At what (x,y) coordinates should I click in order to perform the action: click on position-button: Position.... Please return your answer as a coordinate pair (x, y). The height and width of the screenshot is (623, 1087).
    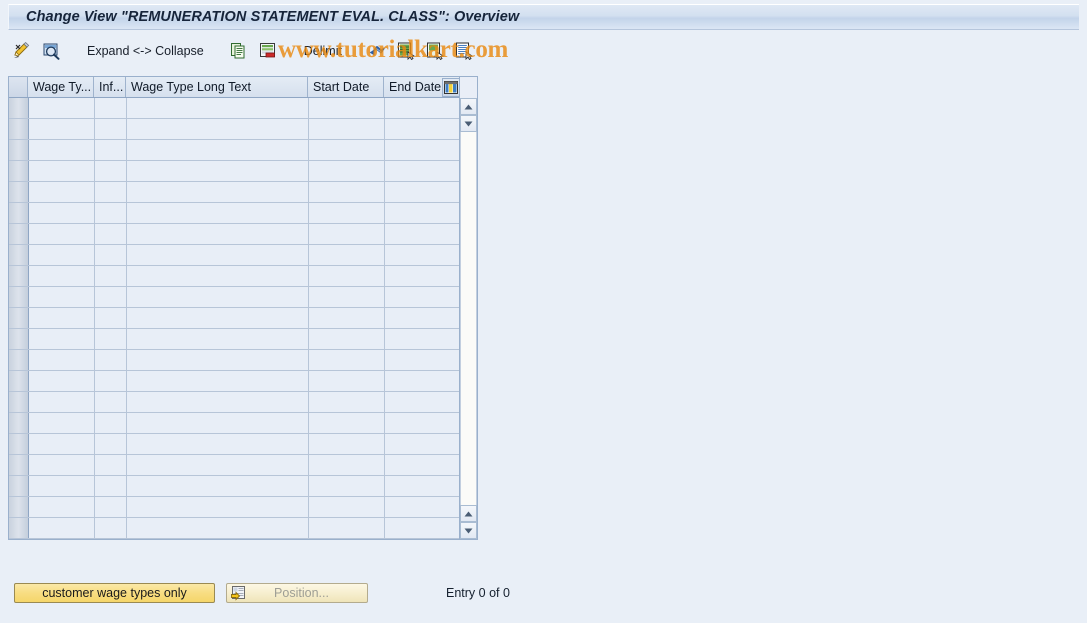
    Looking at the image, I should click on (297, 593).